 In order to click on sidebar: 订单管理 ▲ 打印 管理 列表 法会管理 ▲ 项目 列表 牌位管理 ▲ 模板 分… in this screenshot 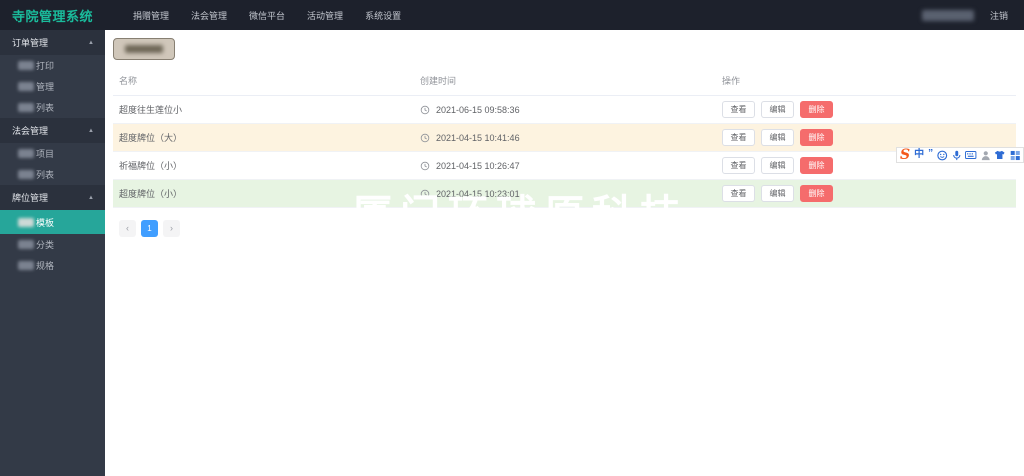, I will do `click(52, 253)`.